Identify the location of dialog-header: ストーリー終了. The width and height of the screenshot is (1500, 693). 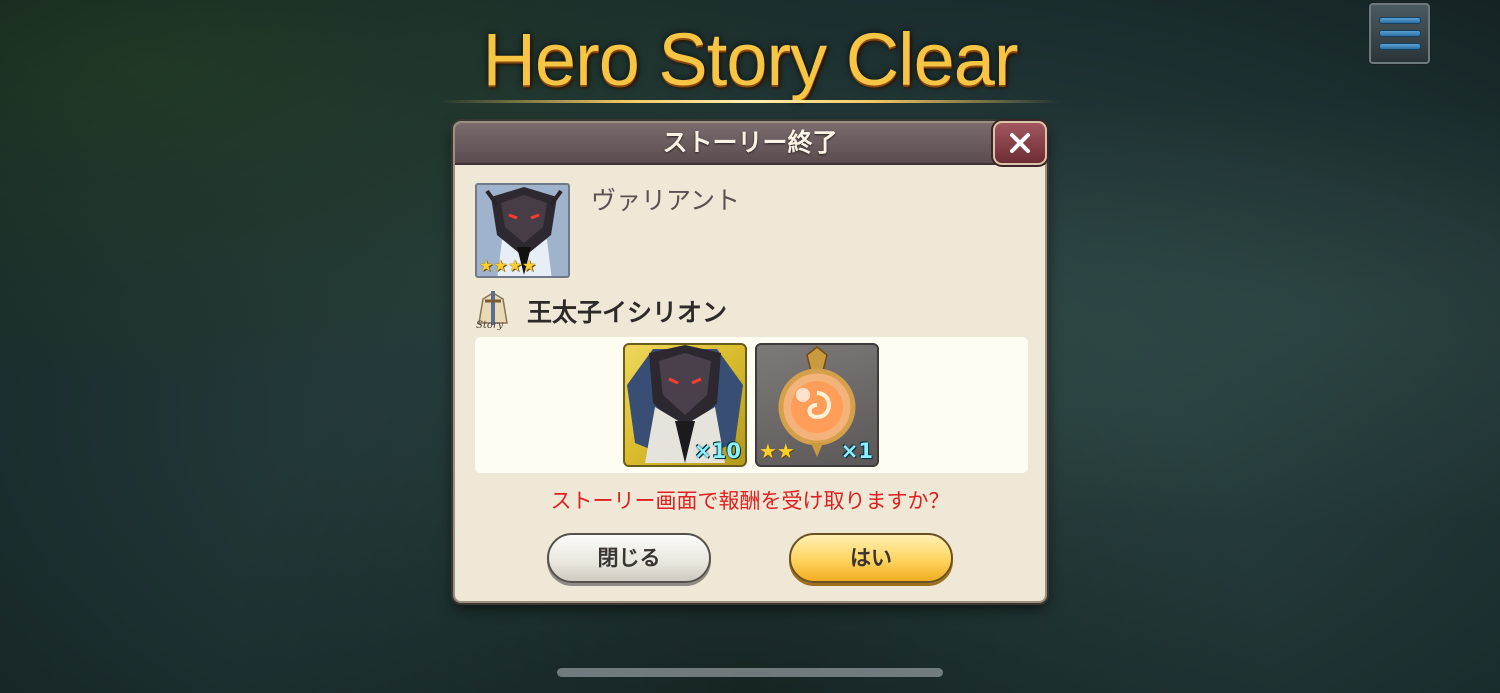
(750, 144).